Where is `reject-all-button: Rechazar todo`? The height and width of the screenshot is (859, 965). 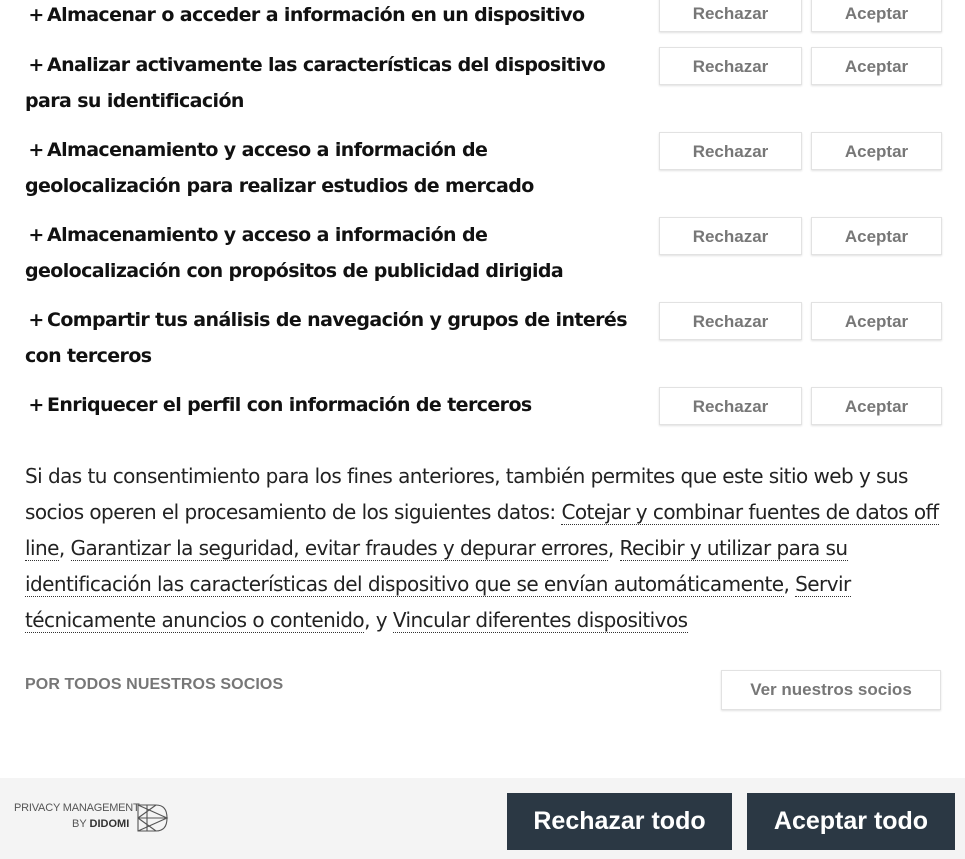 reject-all-button: Rechazar todo is located at coordinates (619, 821).